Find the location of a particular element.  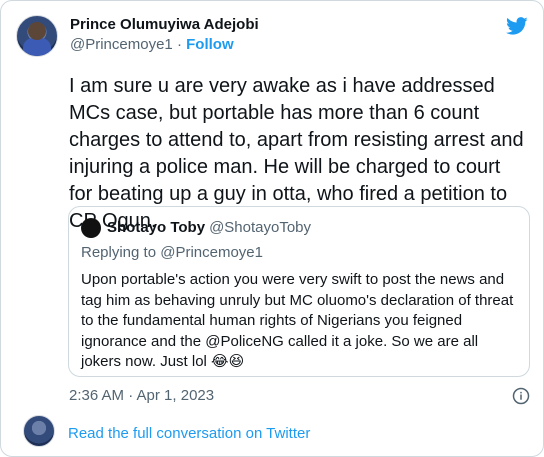

author-name: Prince Olumuyiwa Adejobi is located at coordinates (164, 25).